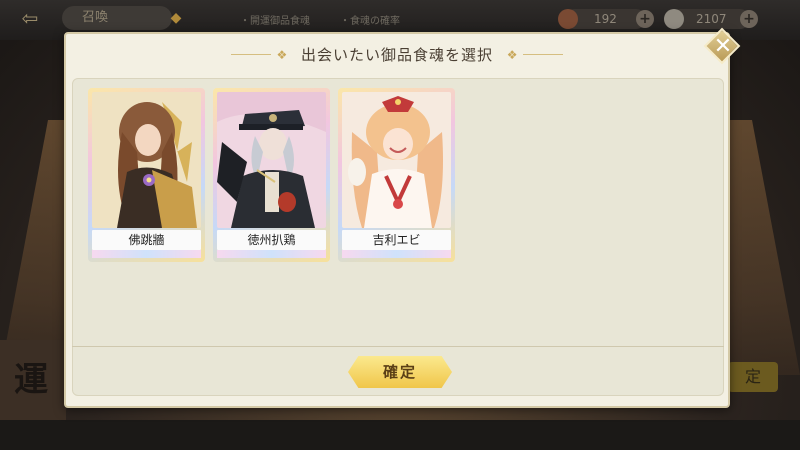 The width and height of the screenshot is (800, 450). I want to click on dialog-title-bar: ❖ 出会いたい御品食魂を選択 ❖, so click(397, 57).